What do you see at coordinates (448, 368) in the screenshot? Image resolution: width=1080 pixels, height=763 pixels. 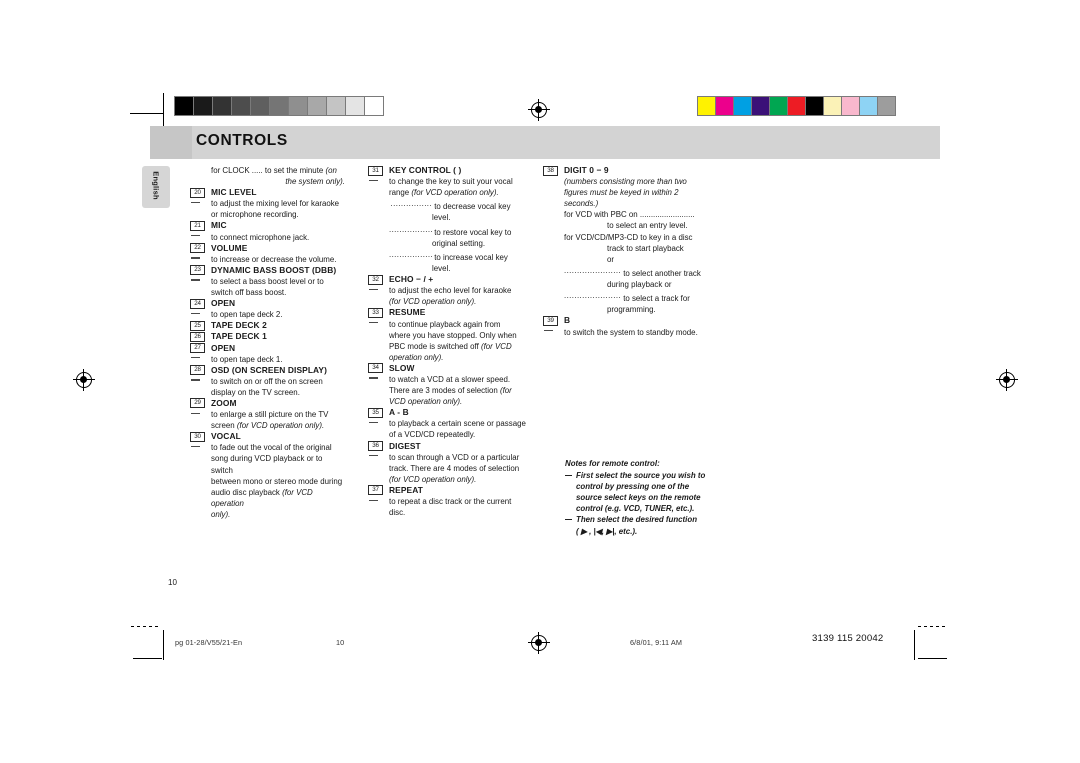 I see `control-entry: 34 SLOW` at bounding box center [448, 368].